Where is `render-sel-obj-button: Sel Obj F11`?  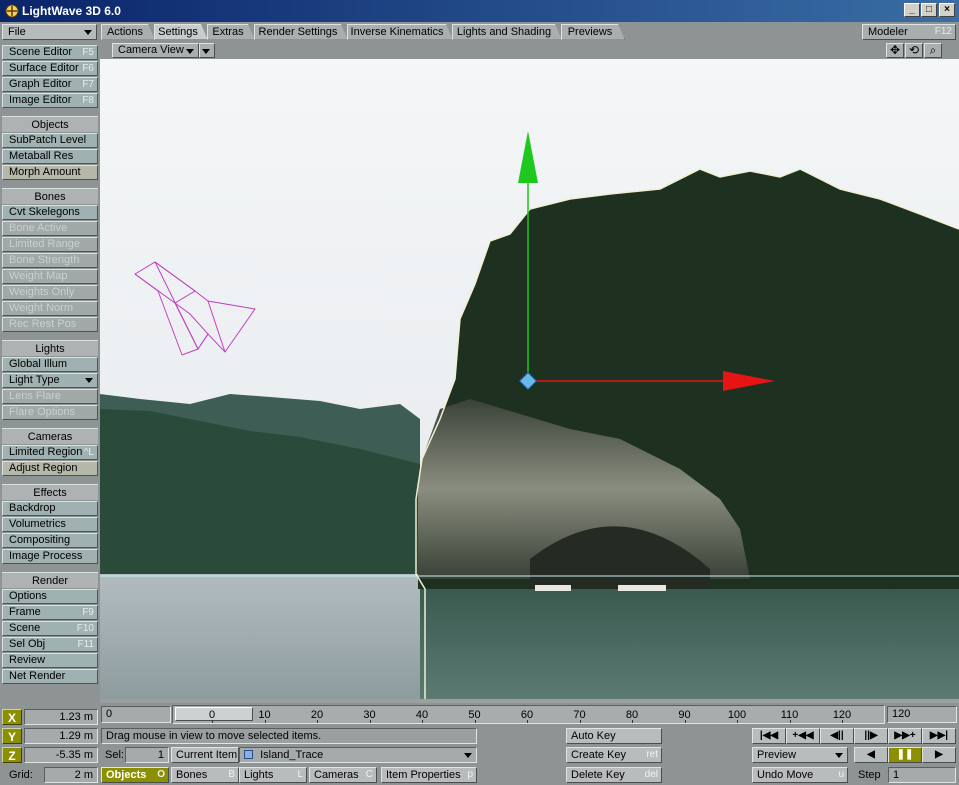
render-sel-obj-button: Sel Obj F11 is located at coordinates (50, 644).